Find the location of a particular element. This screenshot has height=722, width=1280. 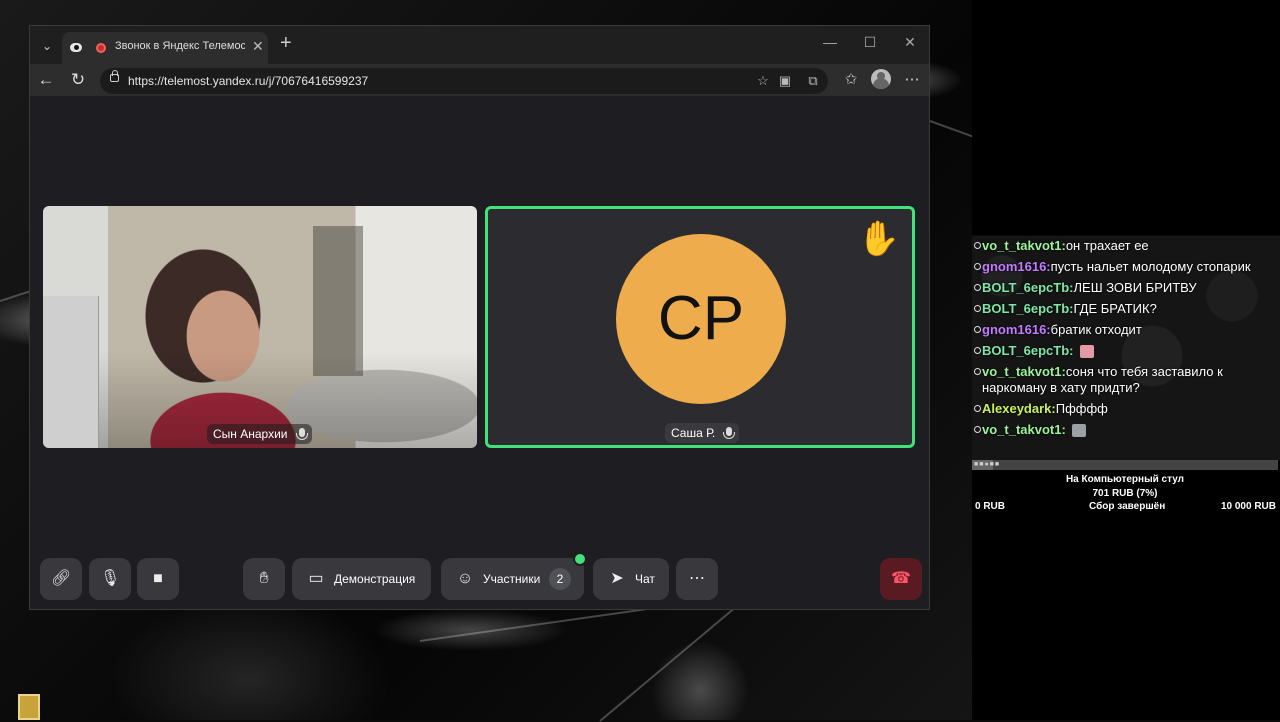

call-controls: 🔗︎ 🎙︎ ■ ✋︎ ▭ Демонстрация ☺ Участники 2 is located at coordinates (479, 577).